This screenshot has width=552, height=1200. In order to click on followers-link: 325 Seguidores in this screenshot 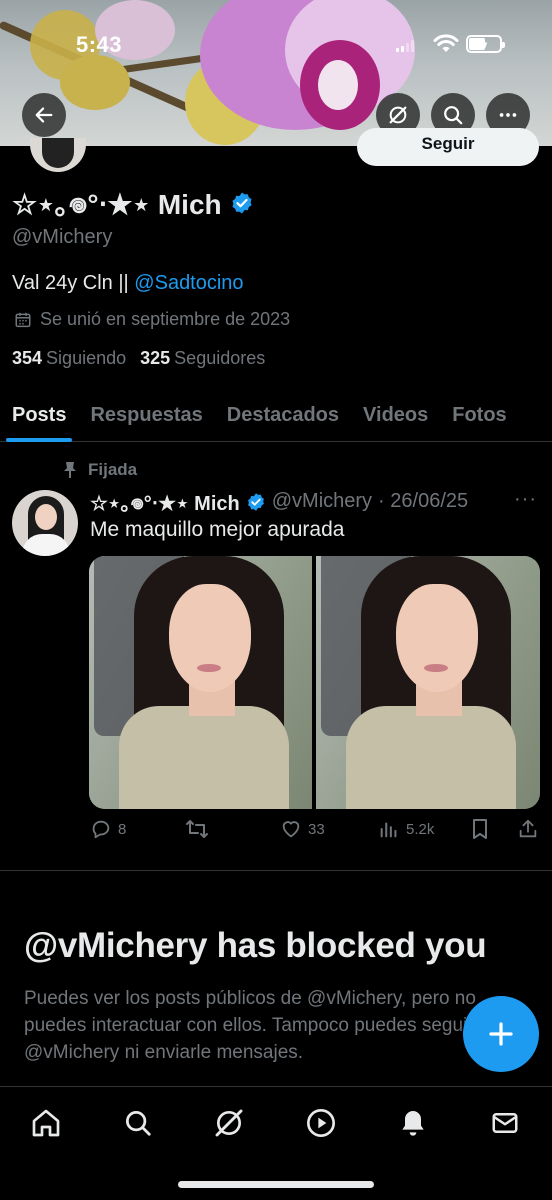, I will do `click(202, 358)`.